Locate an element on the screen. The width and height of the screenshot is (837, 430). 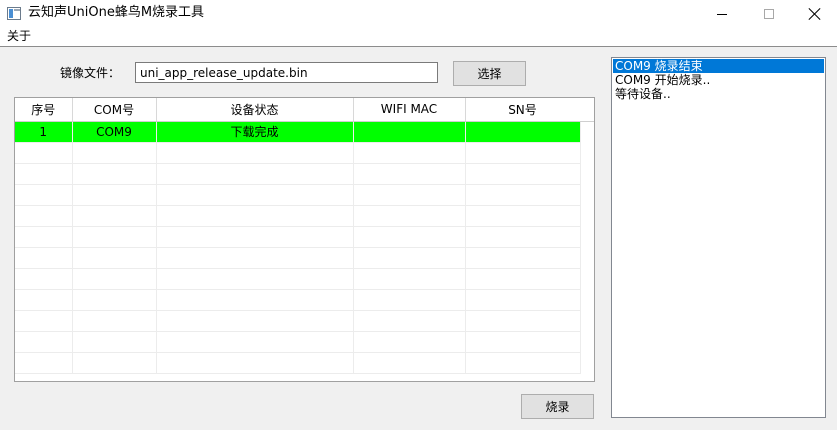
header-filler is located at coordinates (587, 110).